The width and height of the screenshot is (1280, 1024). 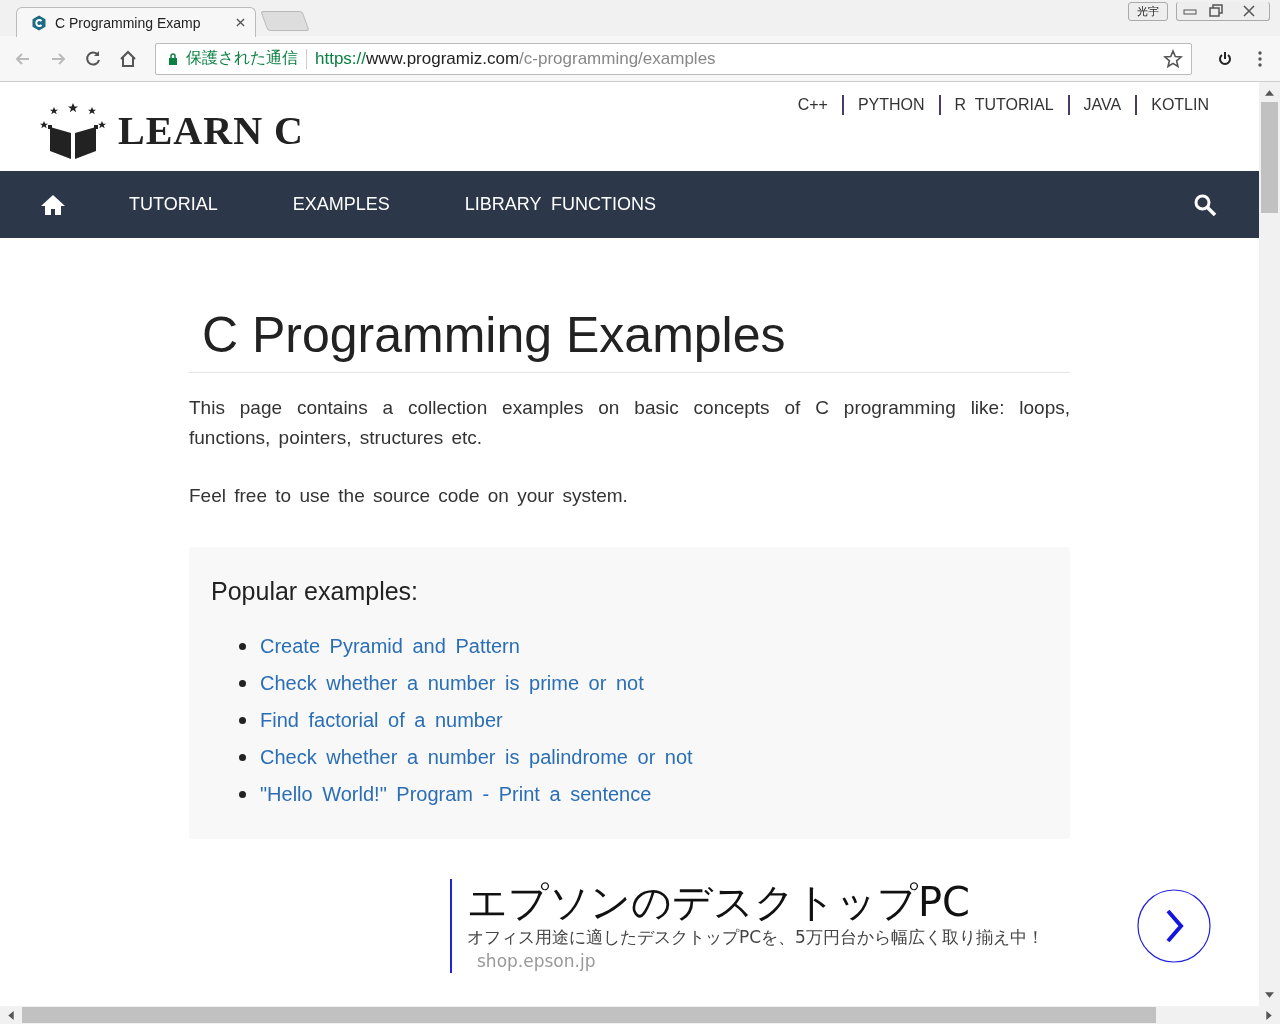 What do you see at coordinates (390, 646) in the screenshot?
I see `example-link: Create Pyramid and Pattern` at bounding box center [390, 646].